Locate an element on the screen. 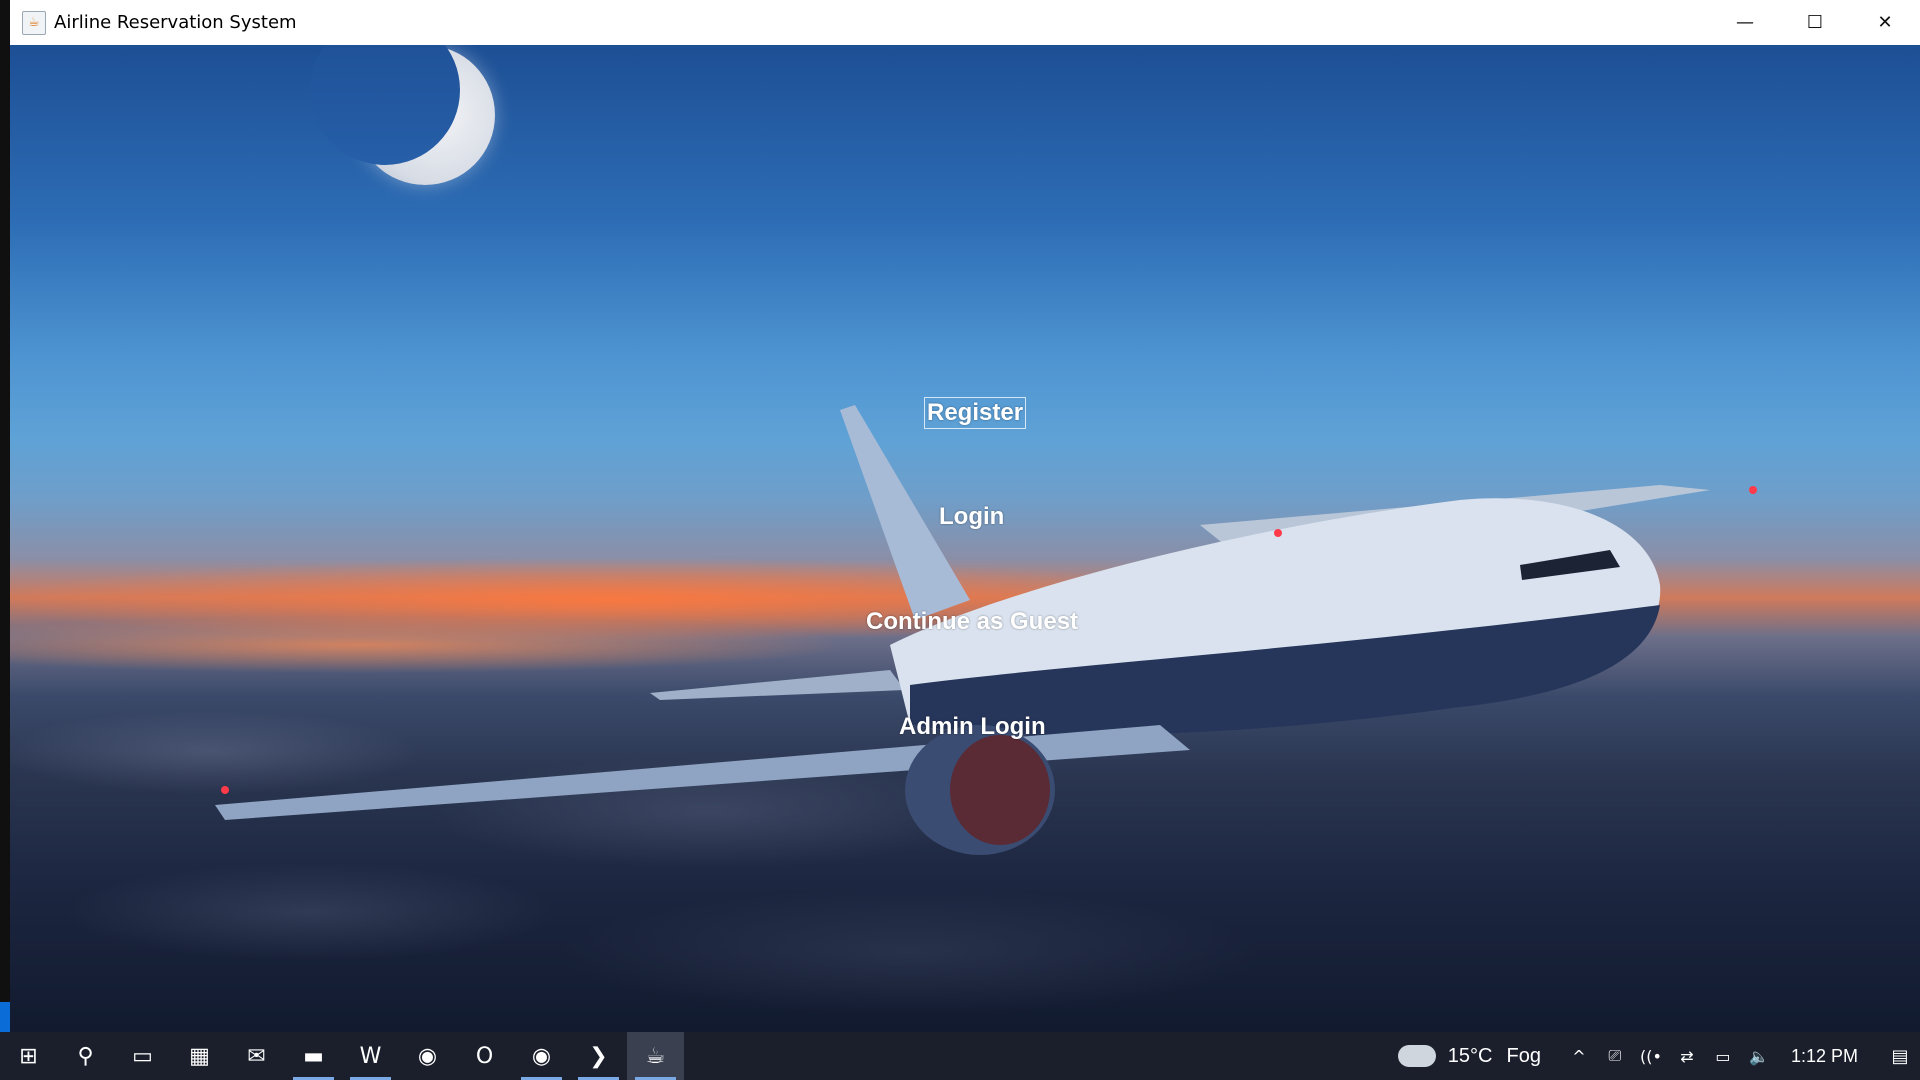 This screenshot has width=1920, height=1080. fog-icon is located at coordinates (1416, 1056).